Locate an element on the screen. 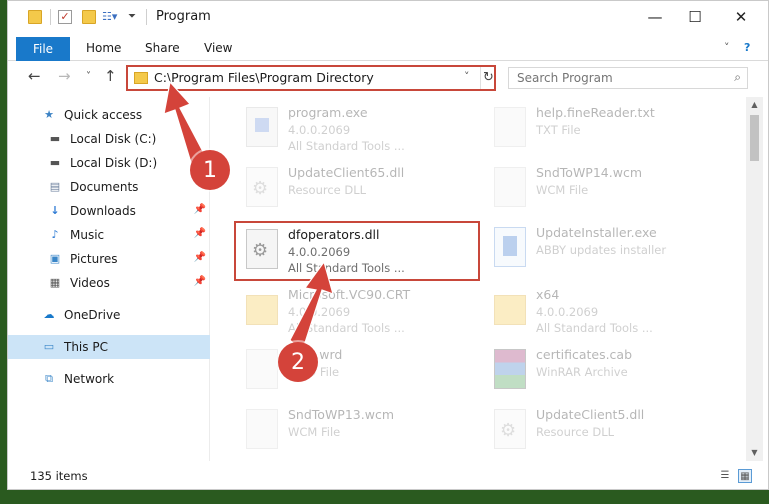 The height and width of the screenshot is (504, 769). file-name: UpdateClient5.dll is located at coordinates (590, 414).